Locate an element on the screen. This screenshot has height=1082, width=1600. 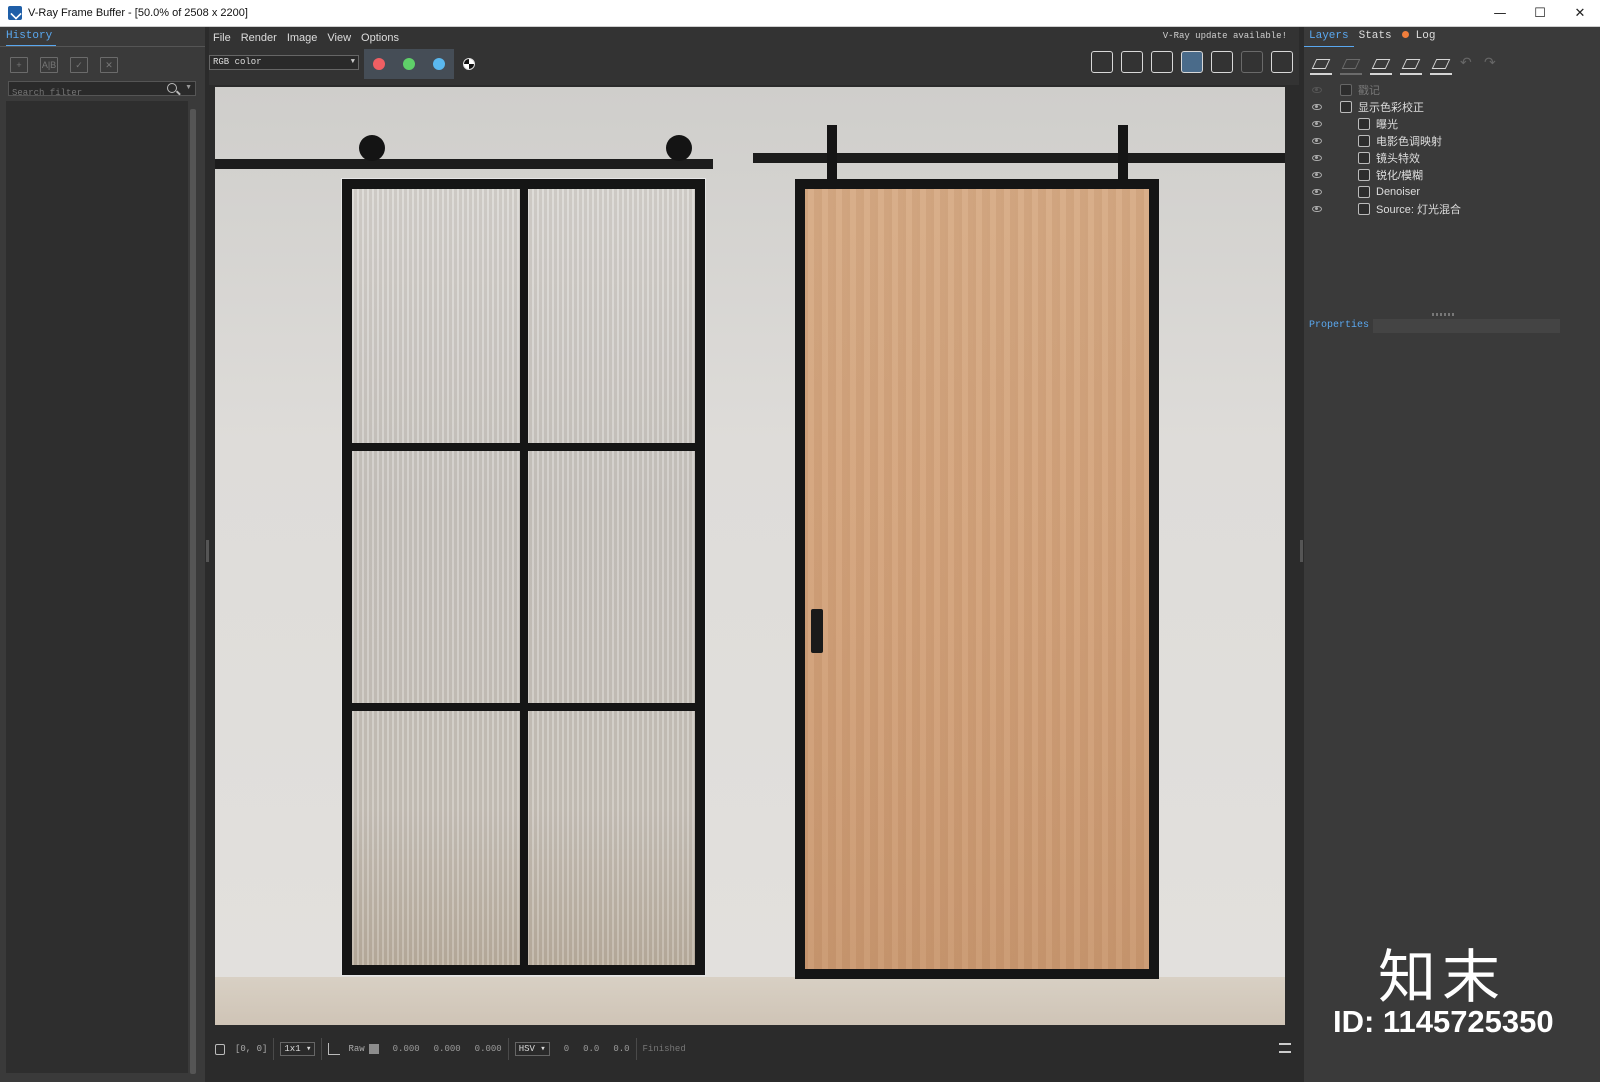
layers-toolbar: ↶ ↷ is located at coordinates (1405, 65).